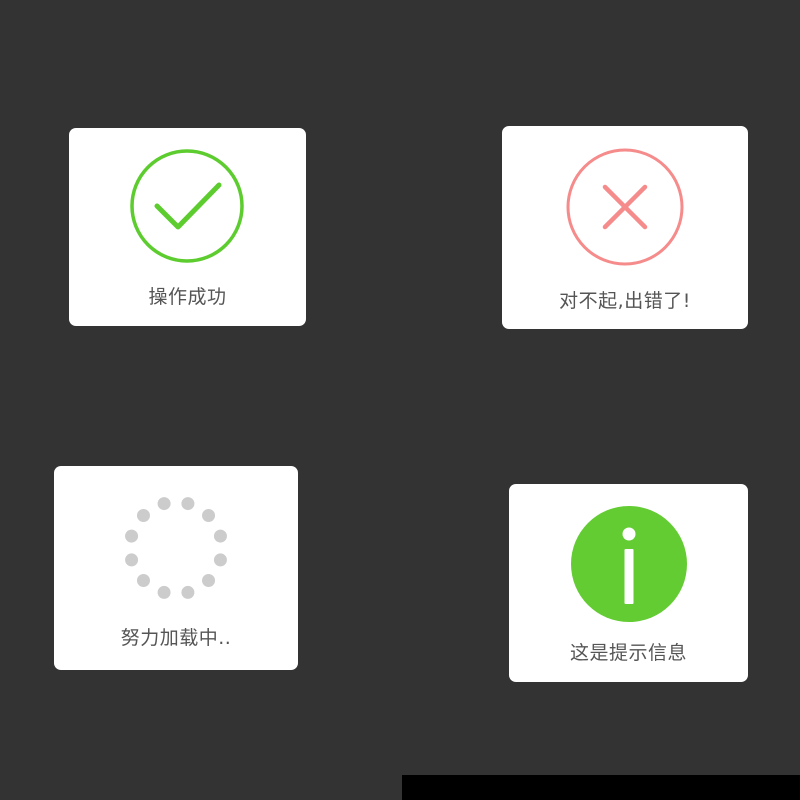 The image size is (800, 800). I want to click on info-circle-icon, so click(629, 564).